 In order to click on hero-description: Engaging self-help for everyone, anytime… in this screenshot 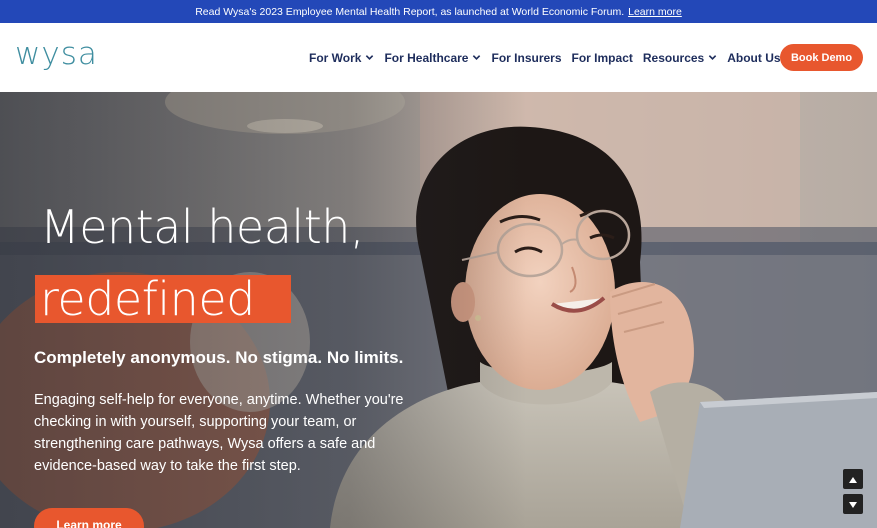, I will do `click(219, 433)`.